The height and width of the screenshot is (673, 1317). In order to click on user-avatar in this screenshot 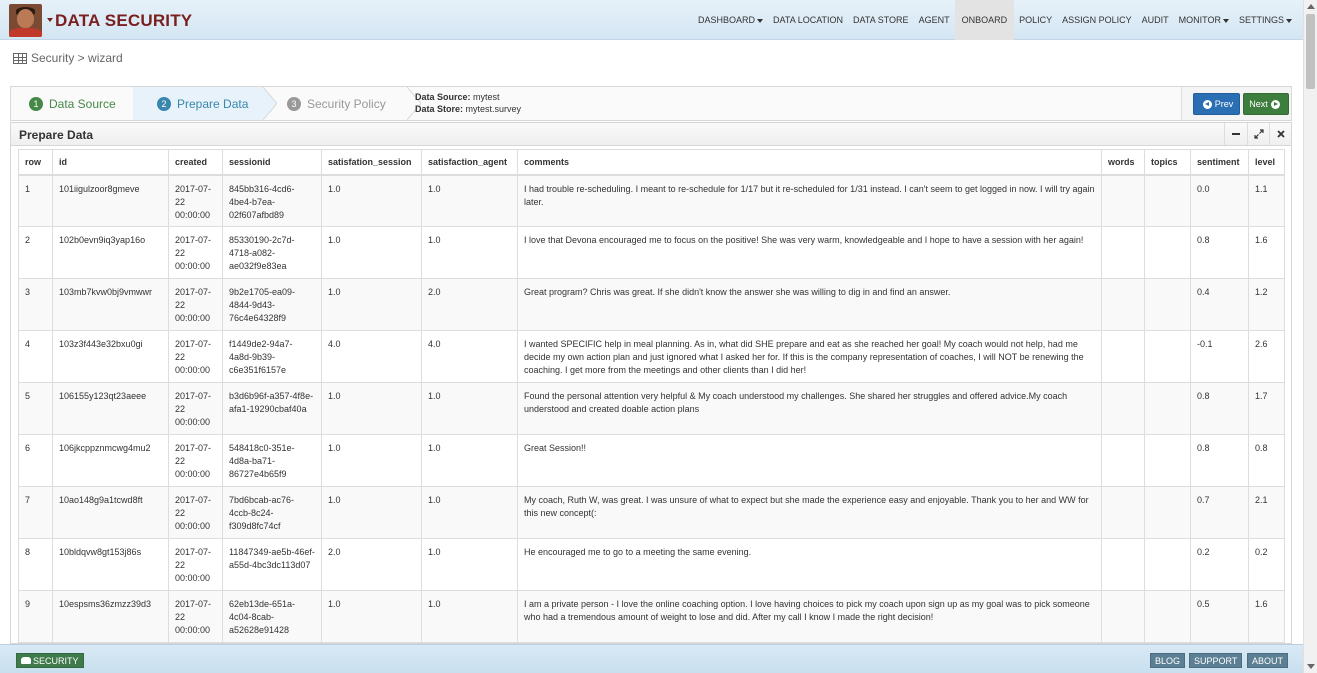, I will do `click(25, 20)`.